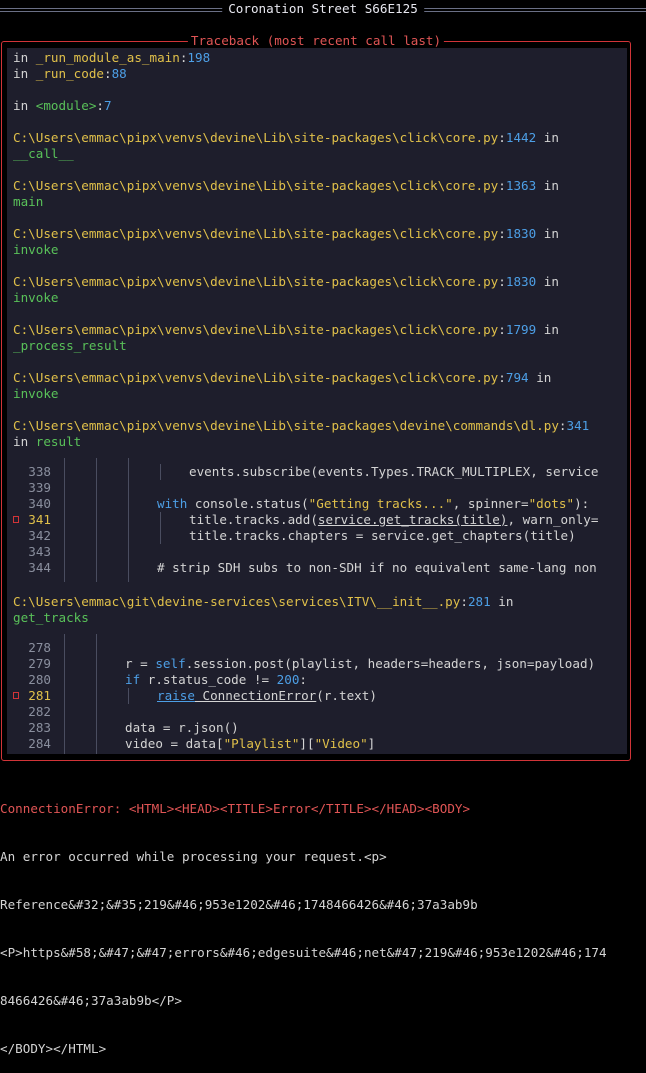 This screenshot has width=646, height=1073. What do you see at coordinates (70, 73) in the screenshot?
I see `frame-line: in _run_code:88` at bounding box center [70, 73].